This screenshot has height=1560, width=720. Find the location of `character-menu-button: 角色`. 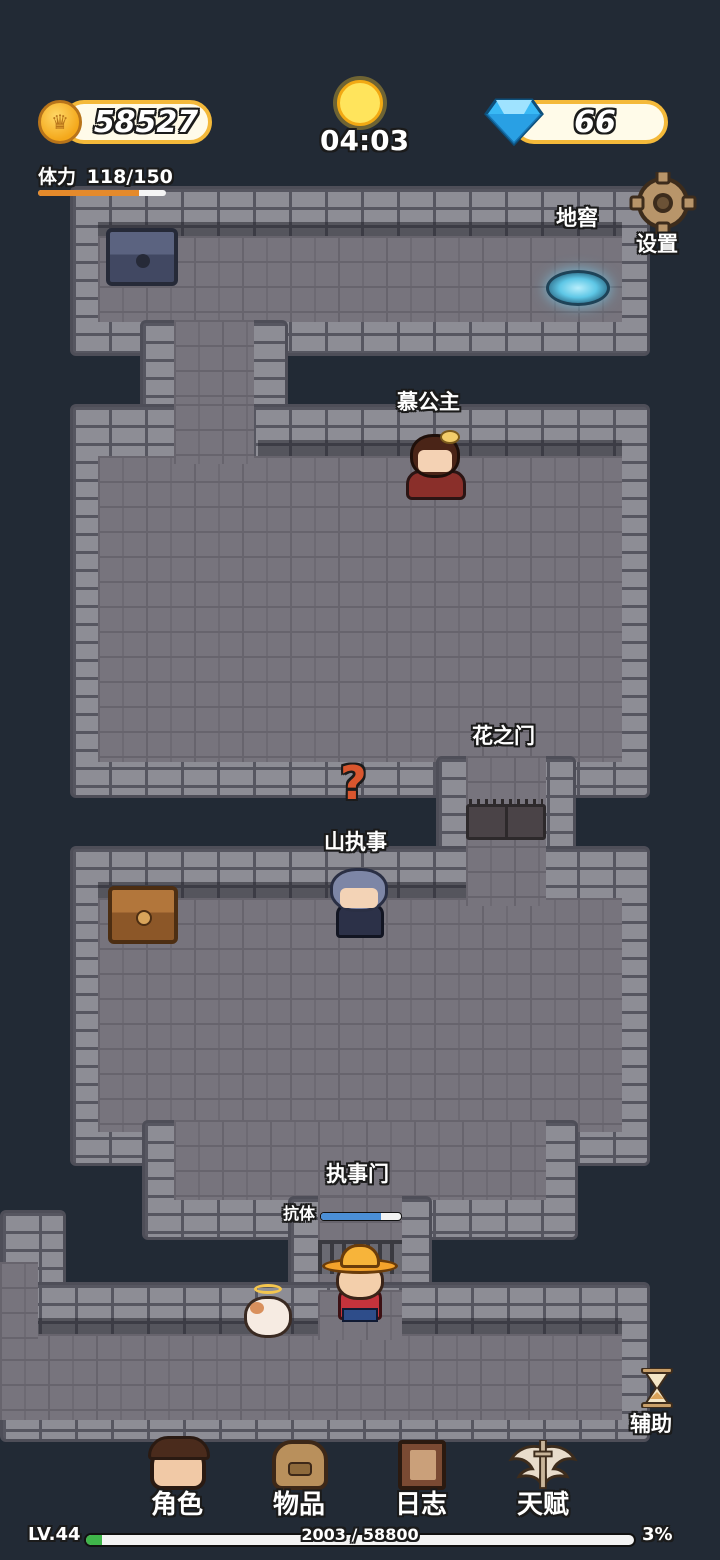

character-menu-button: 角色 is located at coordinates (177, 1483).